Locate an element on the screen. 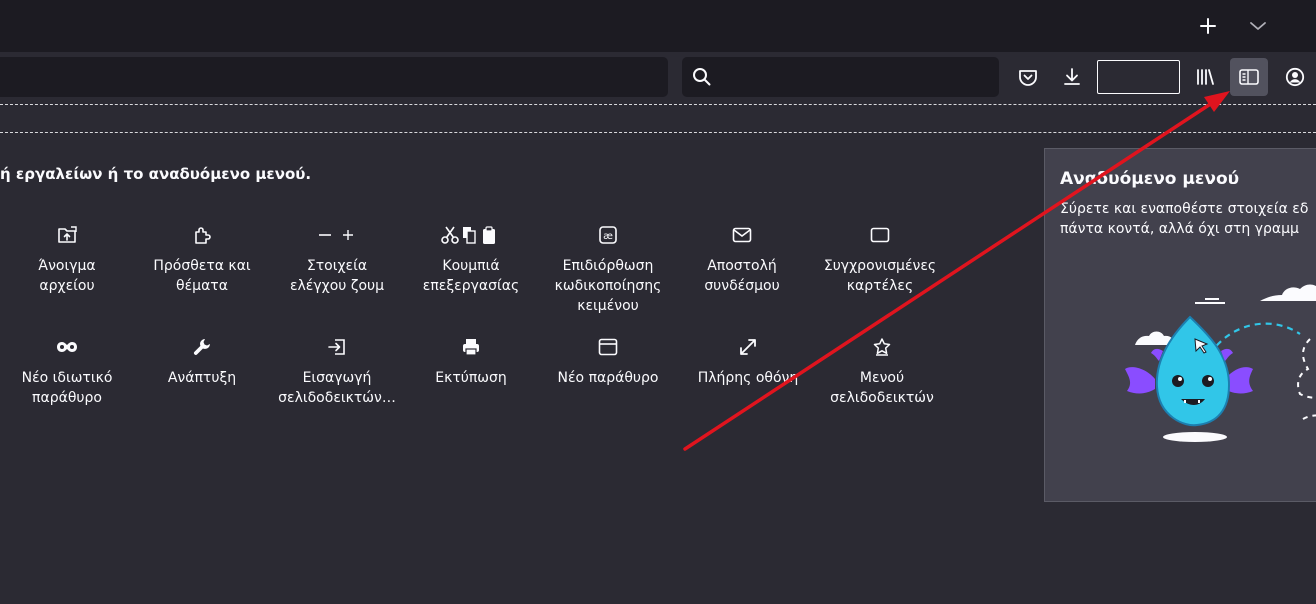 Image resolution: width=1316 pixels, height=604 pixels. downloads-button is located at coordinates (1072, 77).